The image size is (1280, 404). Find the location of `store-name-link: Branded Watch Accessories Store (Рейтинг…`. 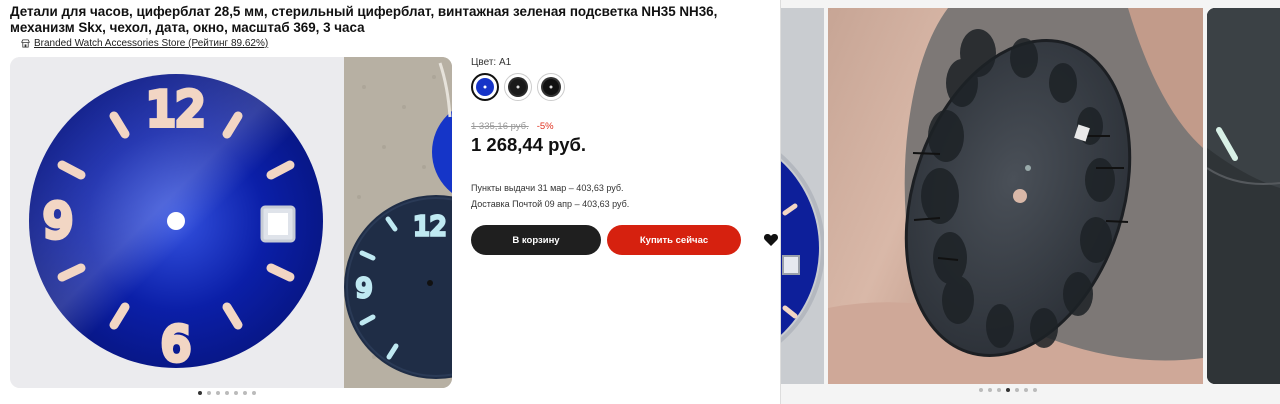

store-name-link: Branded Watch Accessories Store (Рейтинг… is located at coordinates (151, 43).